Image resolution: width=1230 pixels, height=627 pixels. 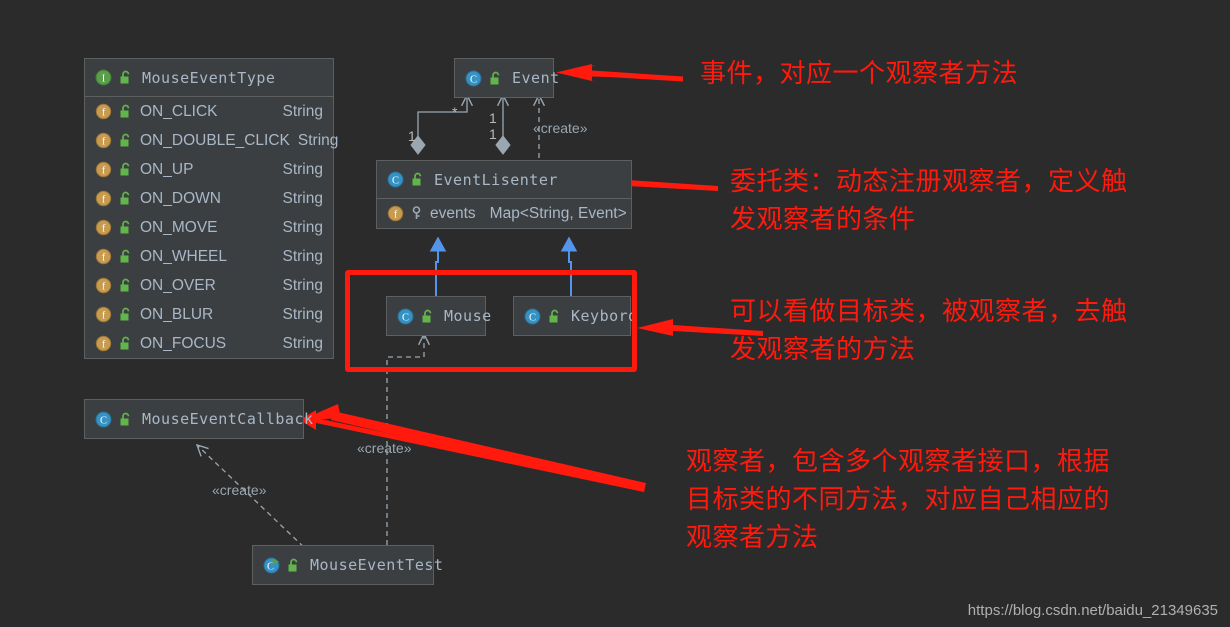 I want to click on field-row-on-up: f ON_UP String, so click(x=209, y=169).